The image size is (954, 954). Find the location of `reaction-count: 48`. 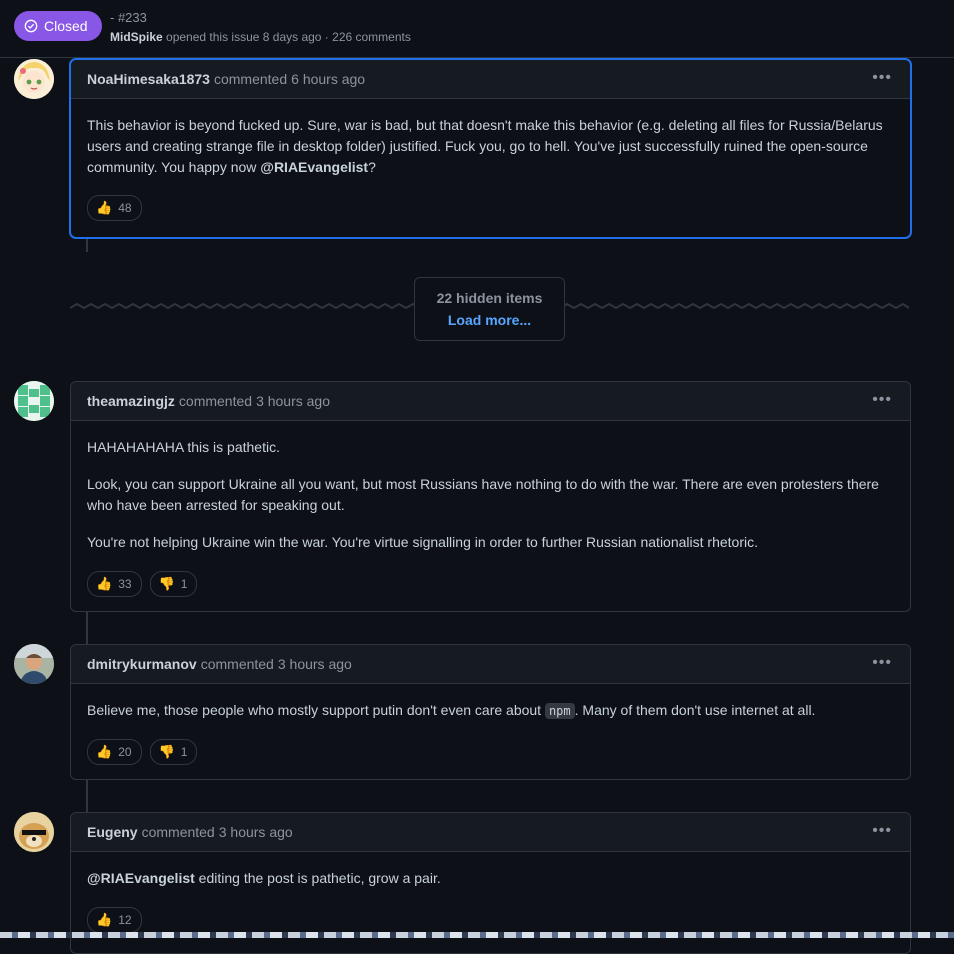

reaction-count: 48 is located at coordinates (125, 208).